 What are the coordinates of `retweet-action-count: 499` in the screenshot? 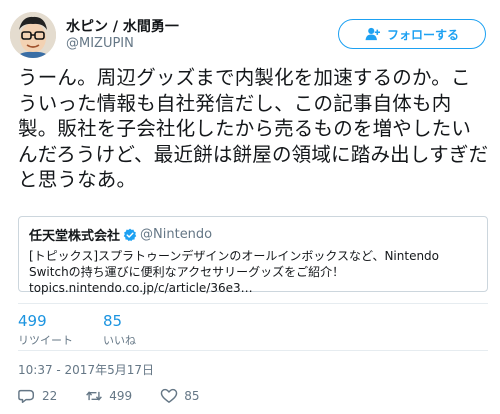 It's located at (121, 396).